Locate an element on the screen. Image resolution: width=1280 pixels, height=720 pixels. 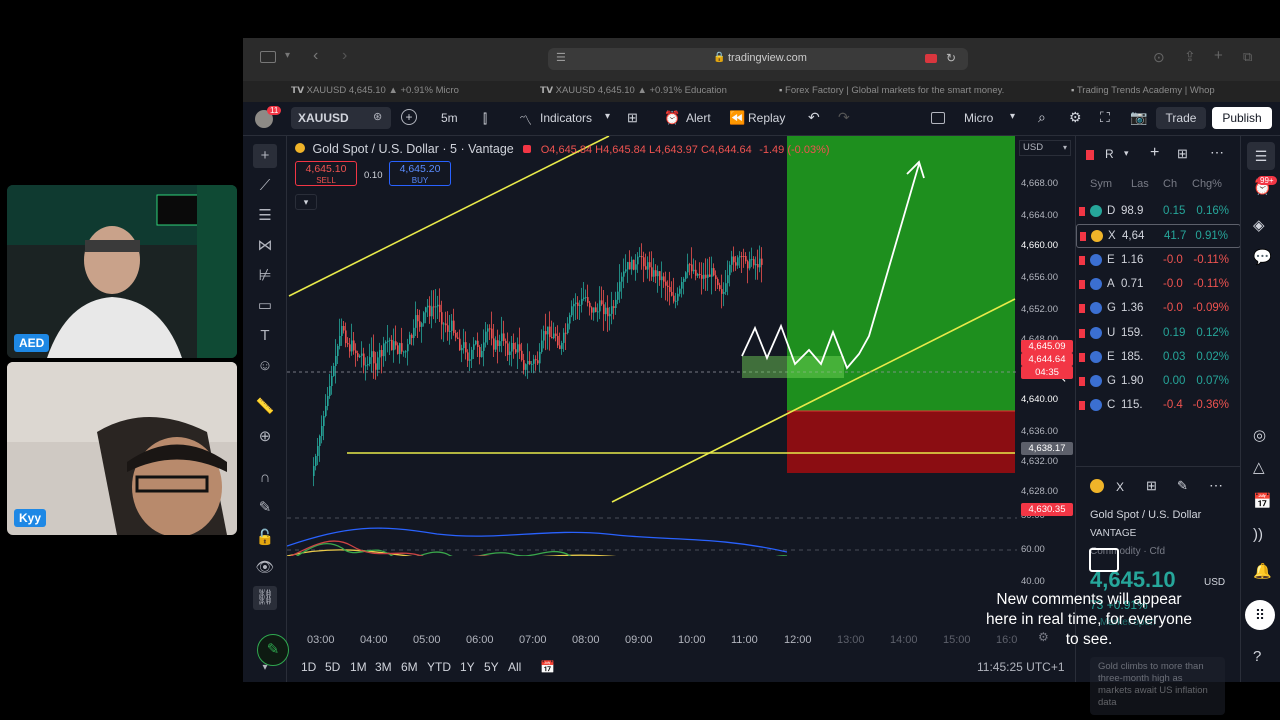
range-5d: 5D is located at coordinates (332, 667).